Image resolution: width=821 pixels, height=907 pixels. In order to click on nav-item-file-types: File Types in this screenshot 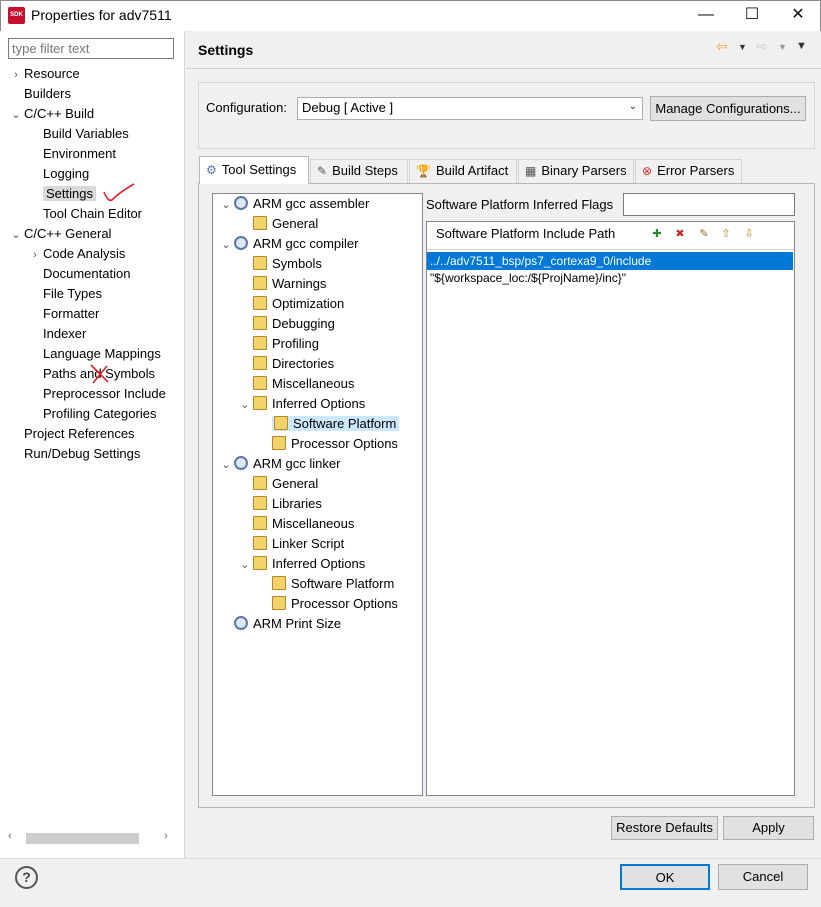, I will do `click(96, 294)`.